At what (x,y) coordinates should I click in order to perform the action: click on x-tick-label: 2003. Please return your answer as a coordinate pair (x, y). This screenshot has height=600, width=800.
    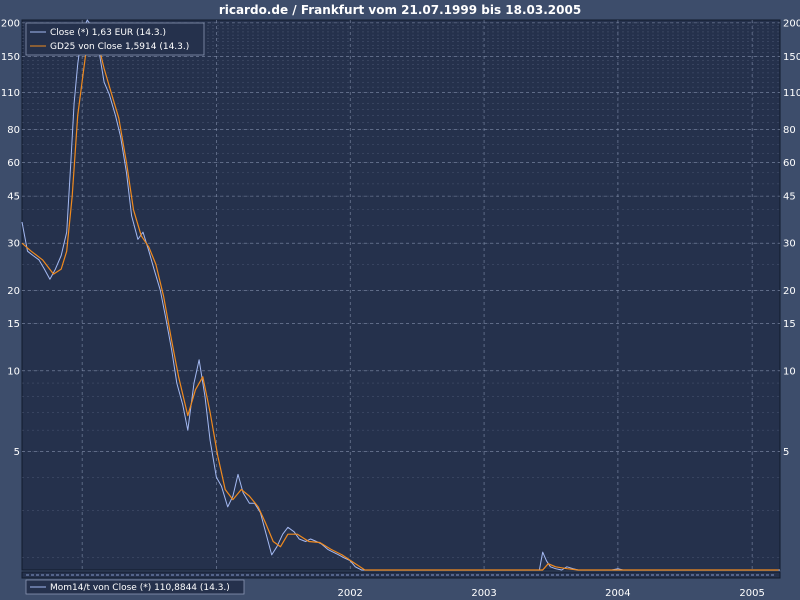
    Looking at the image, I should click on (483, 593).